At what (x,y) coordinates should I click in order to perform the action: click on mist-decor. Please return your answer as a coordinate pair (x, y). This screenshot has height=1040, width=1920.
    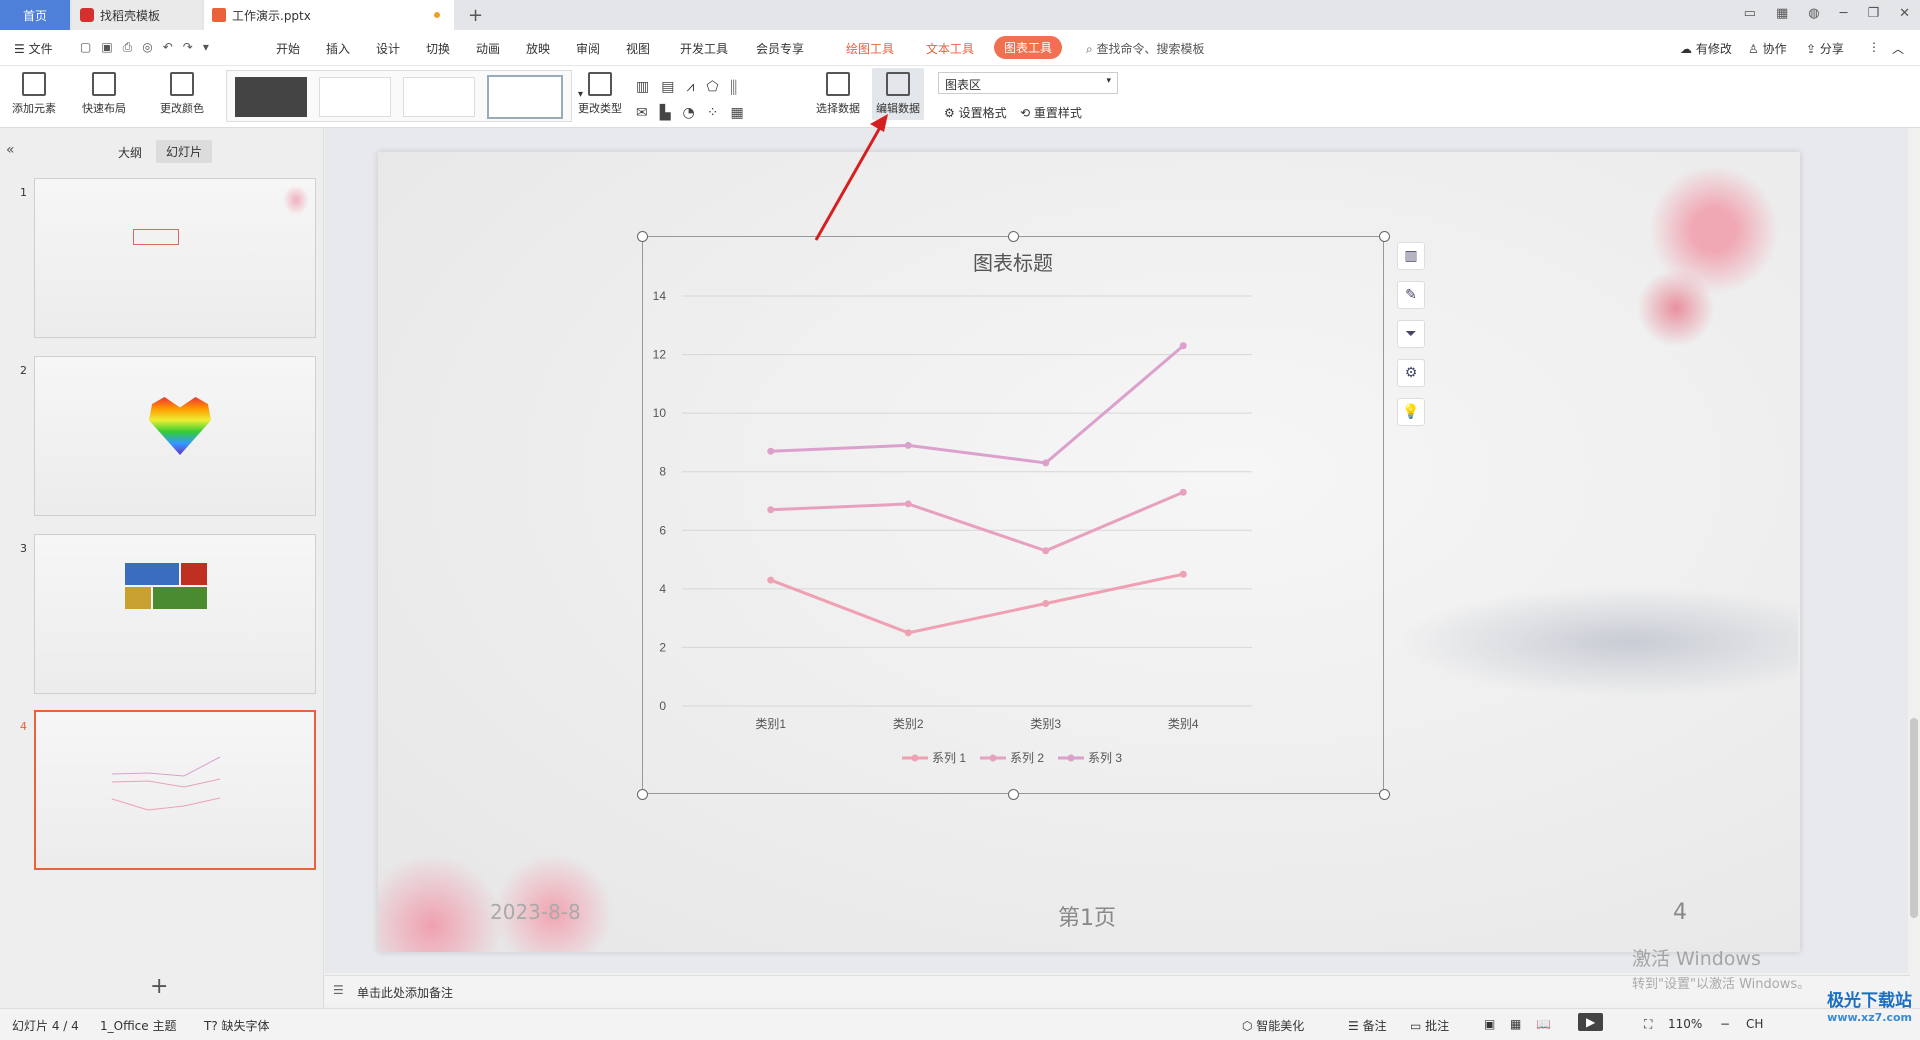
    Looking at the image, I should click on (1588, 642).